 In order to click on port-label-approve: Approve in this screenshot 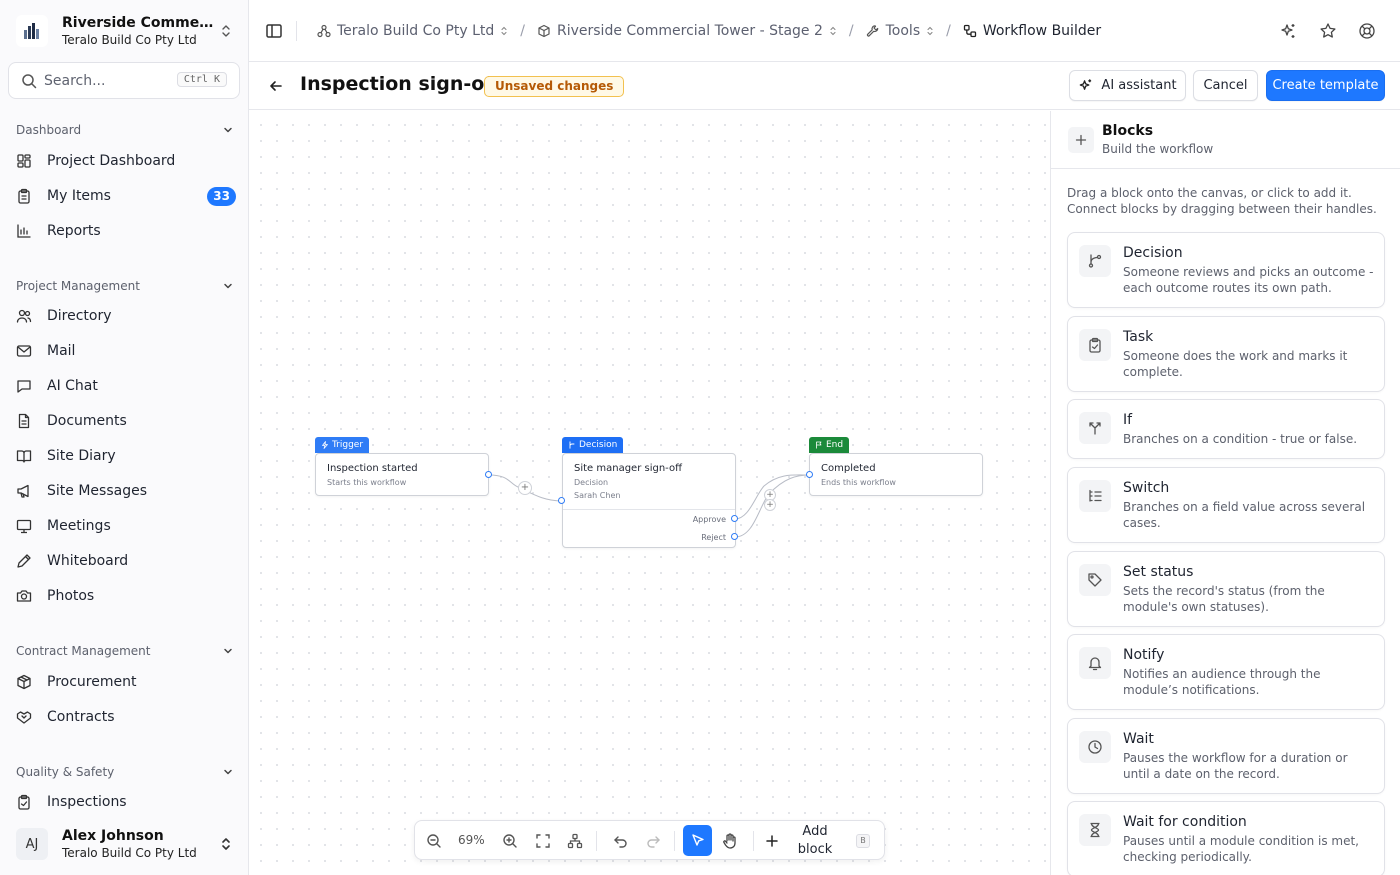, I will do `click(709, 519)`.